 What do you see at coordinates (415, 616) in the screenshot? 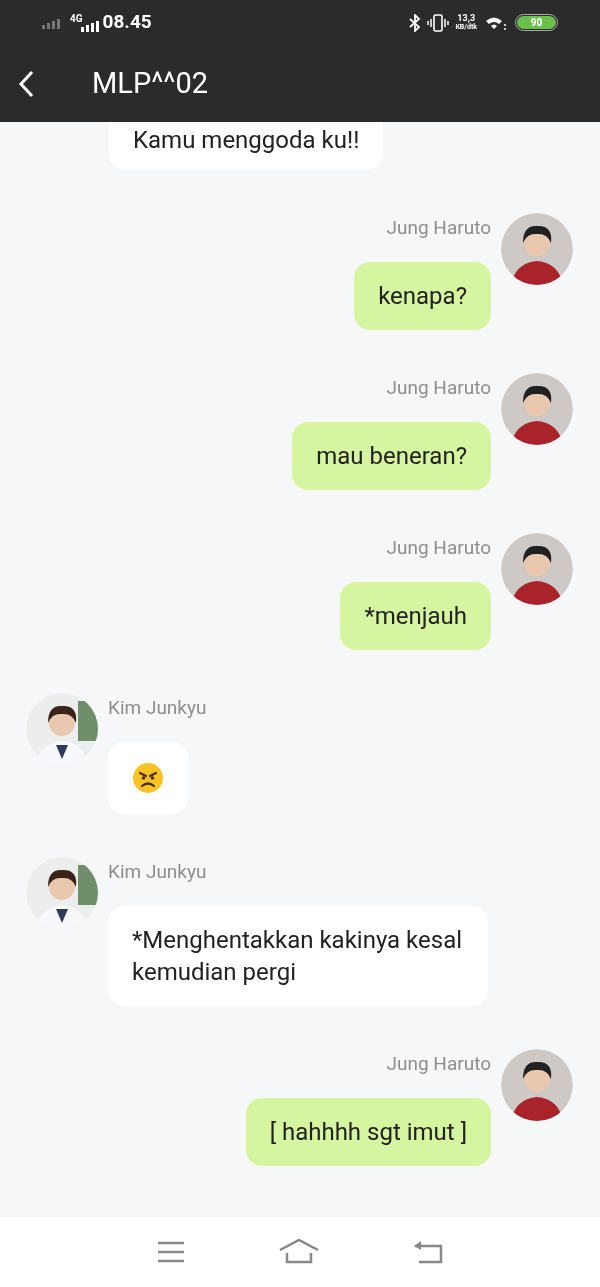
I see `message-bubble: *menjauh` at bounding box center [415, 616].